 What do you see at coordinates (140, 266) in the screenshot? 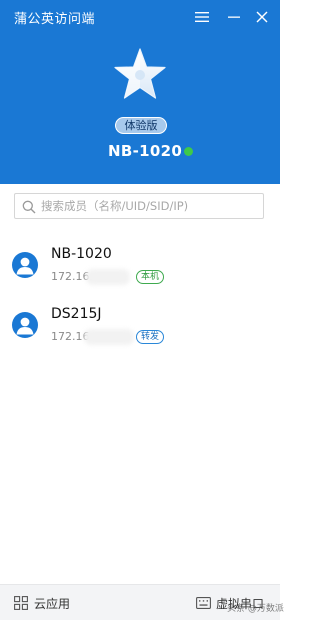
I see `member-item: NB-1020 172.16. 本机` at bounding box center [140, 266].